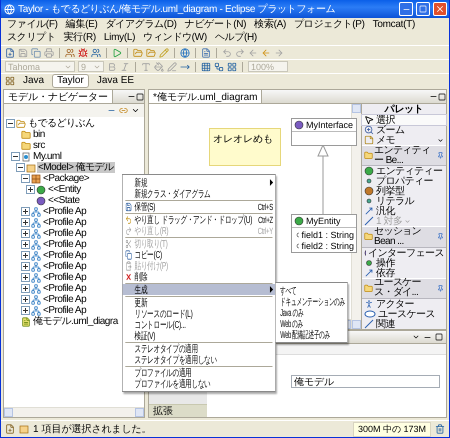 The width and height of the screenshot is (450, 438). I want to click on tree-item: src, so click(39, 145).